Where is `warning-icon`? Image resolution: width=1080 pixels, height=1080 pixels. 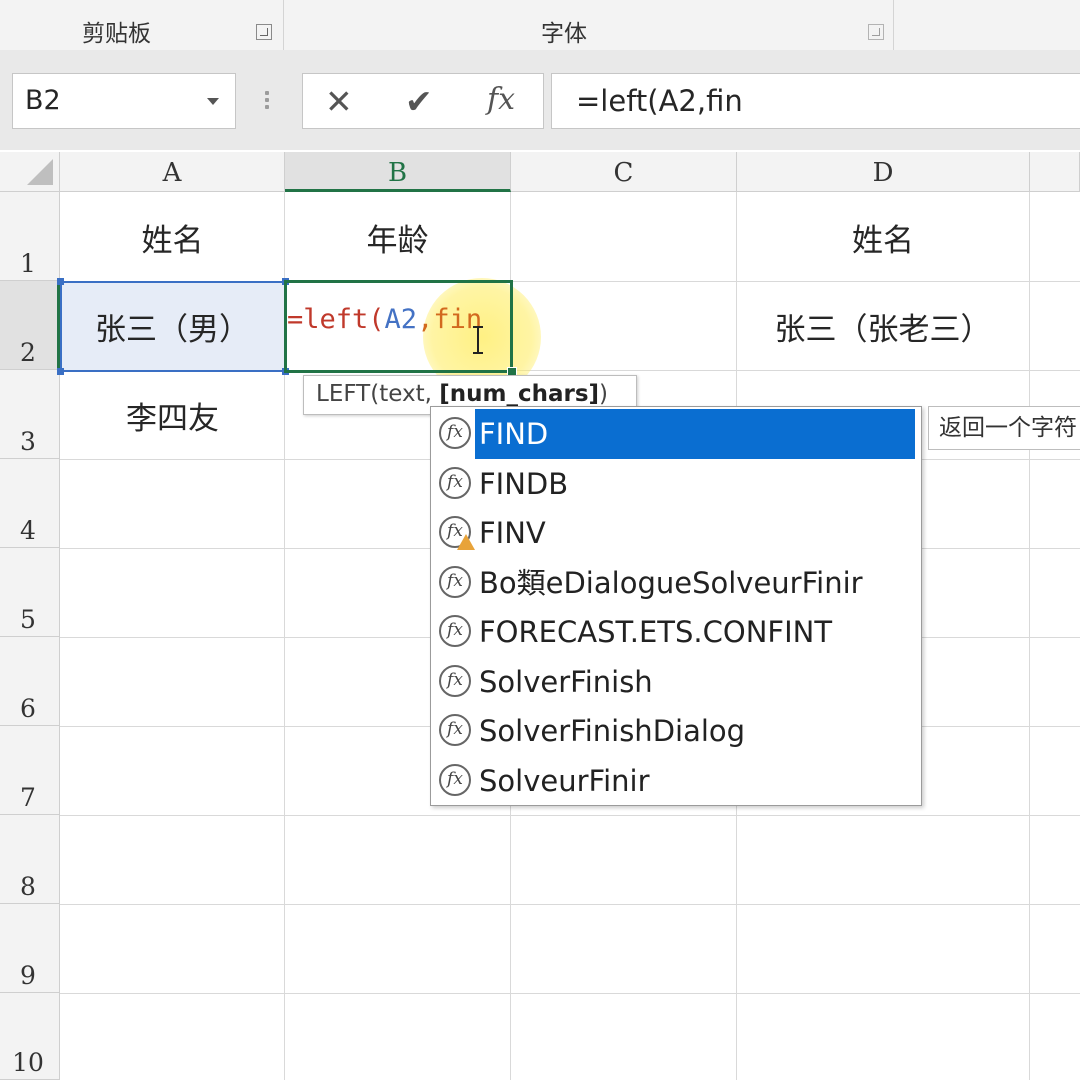
warning-icon is located at coordinates (466, 542).